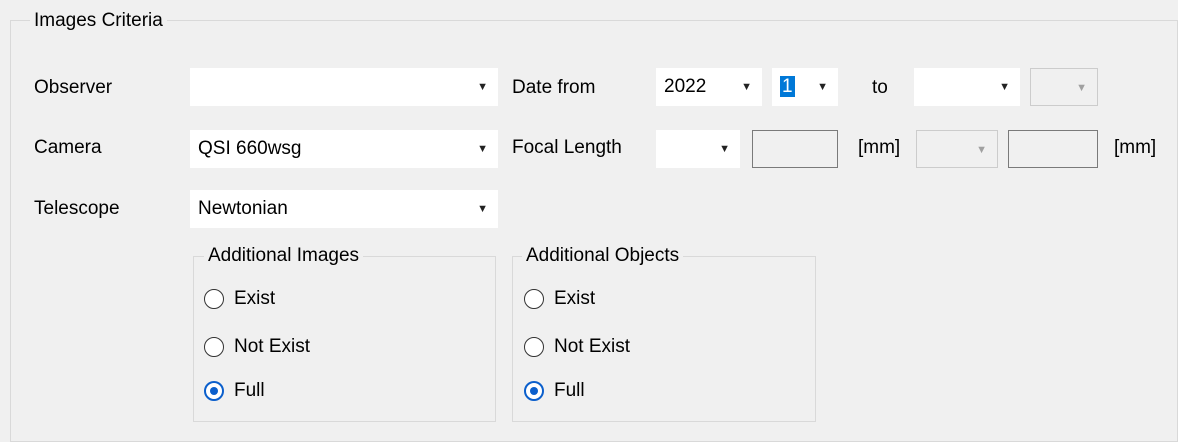 This screenshot has height=442, width=1178. I want to click on observer-label: Observer, so click(73, 87).